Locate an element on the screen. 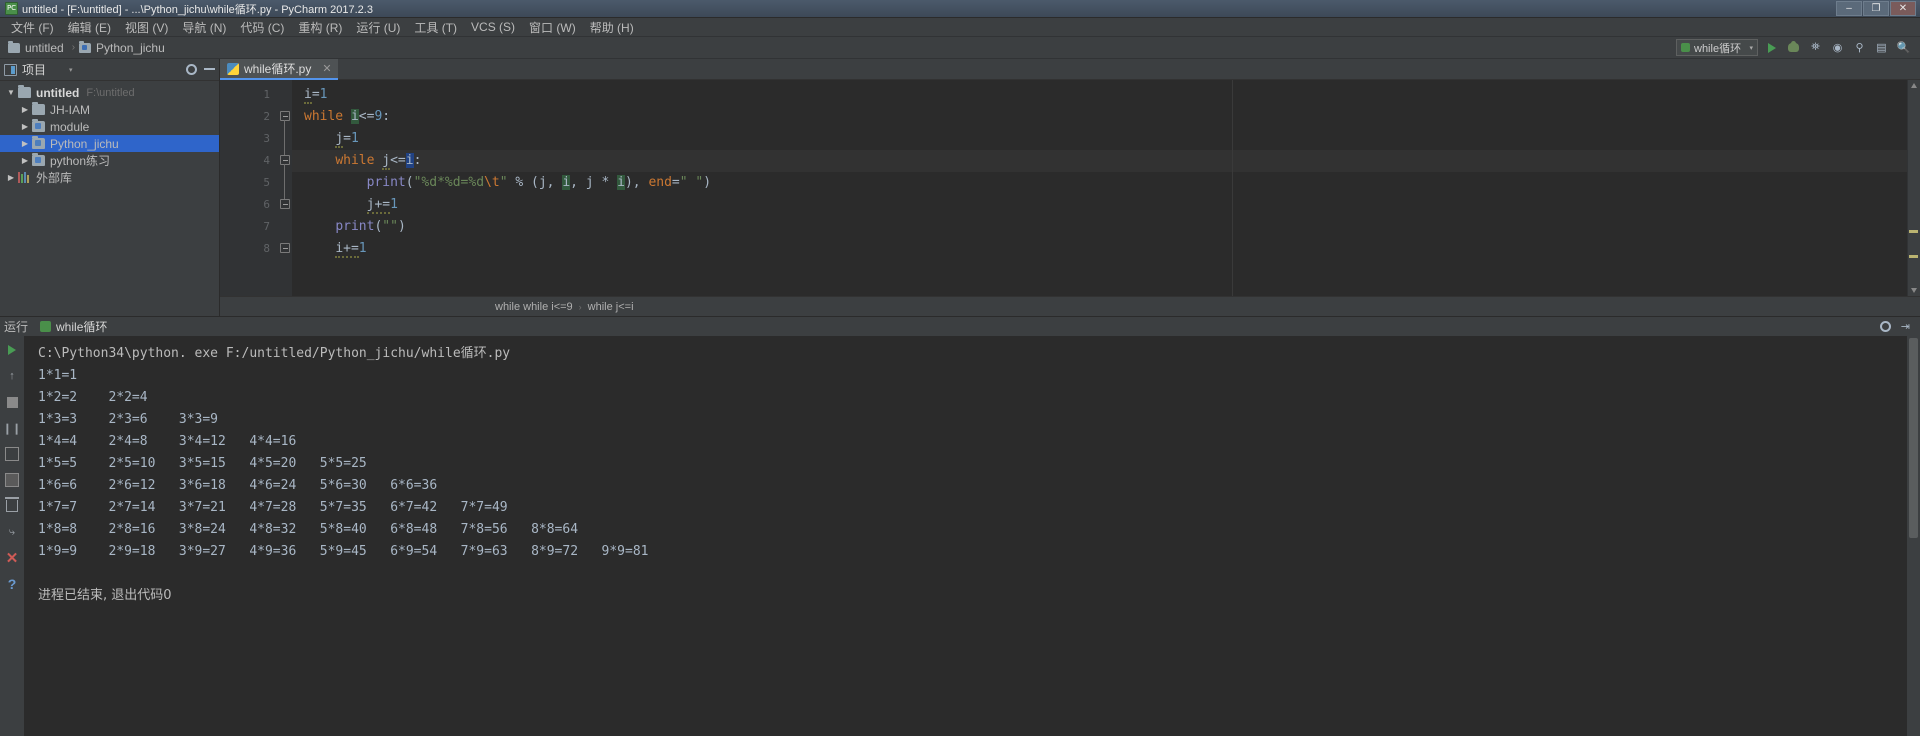  close-icon: ✕ is located at coordinates (326, 68).